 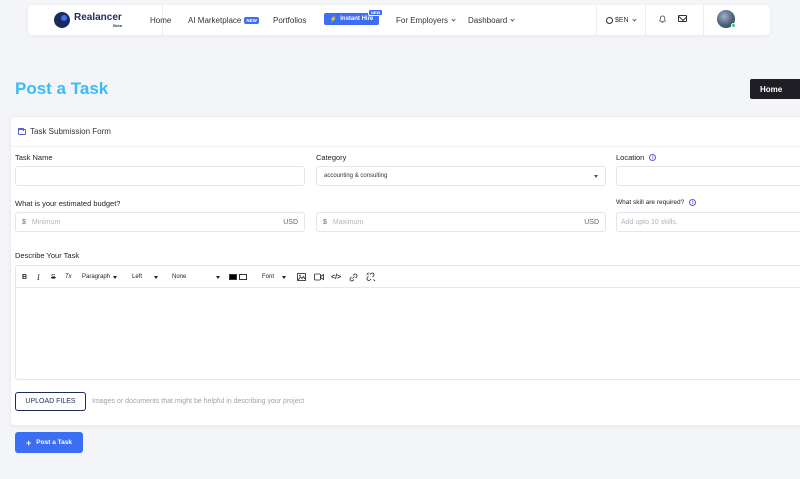 I want to click on describe-label: Describe Your Task, so click(x=47, y=255).